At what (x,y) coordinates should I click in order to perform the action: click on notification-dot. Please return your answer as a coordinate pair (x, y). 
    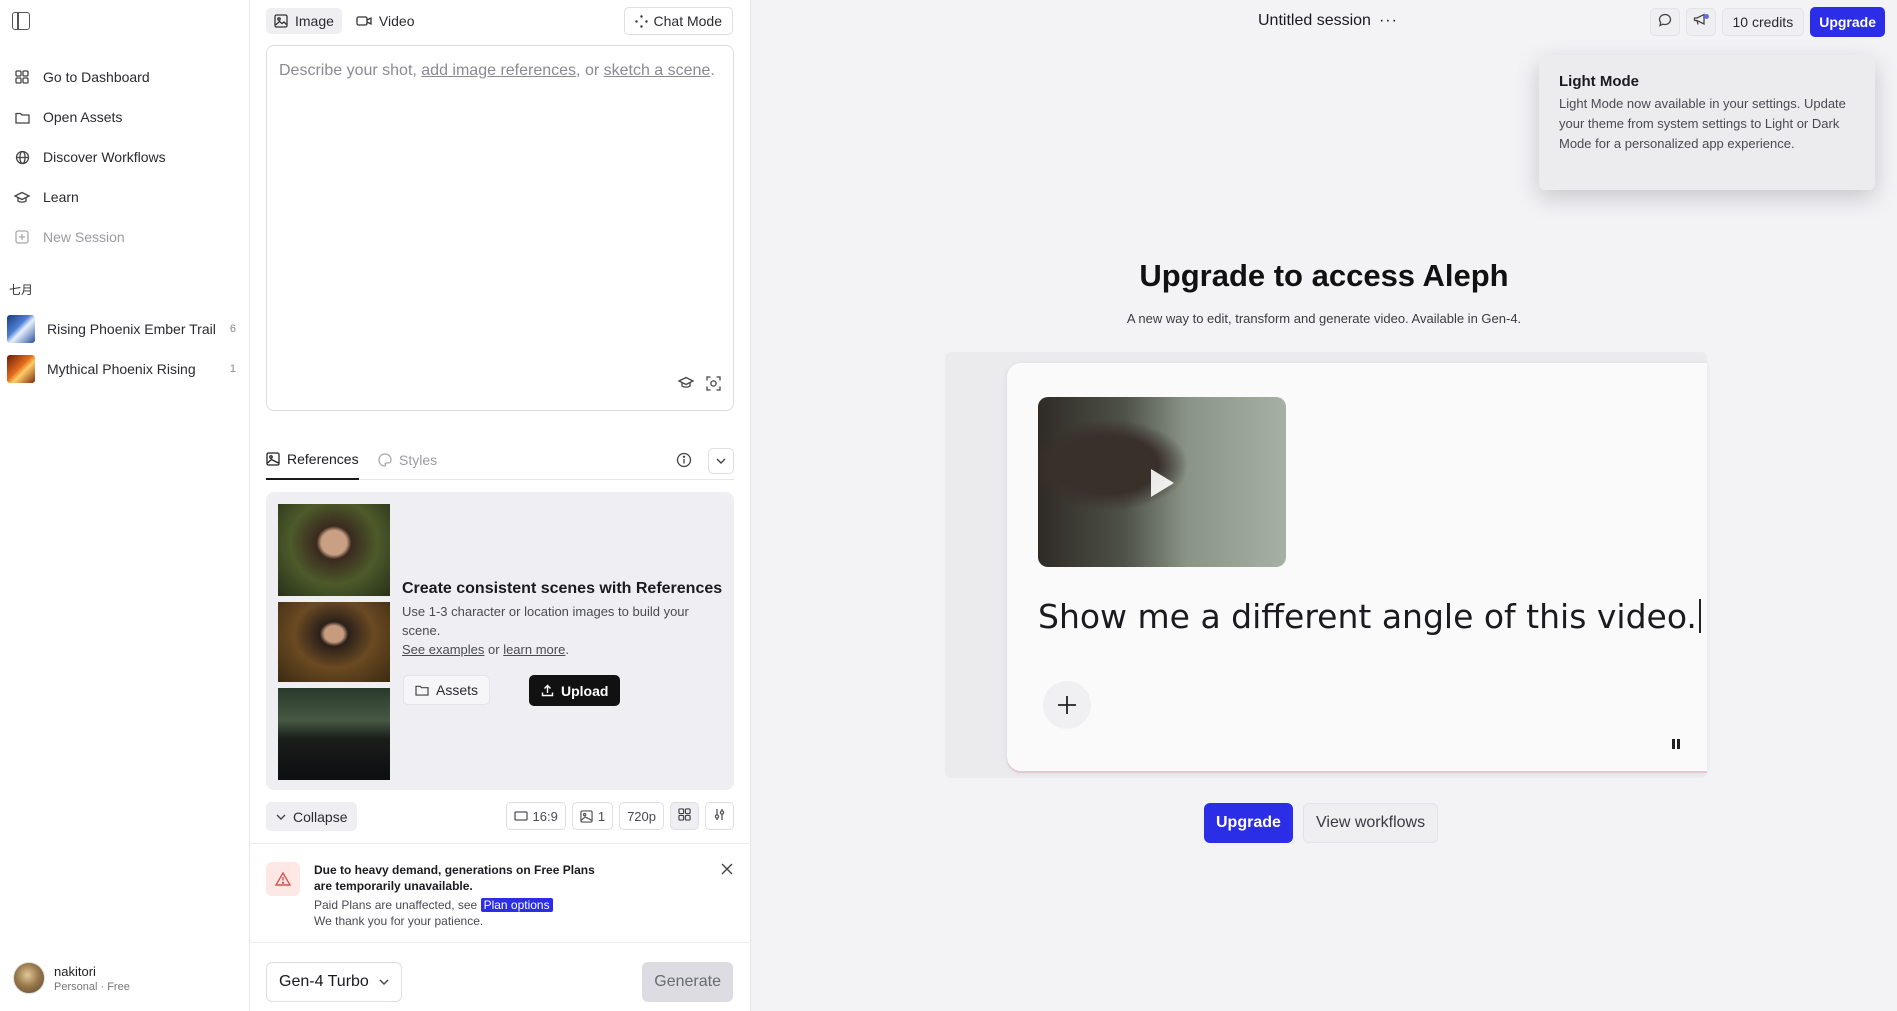
    Looking at the image, I should click on (1706, 16).